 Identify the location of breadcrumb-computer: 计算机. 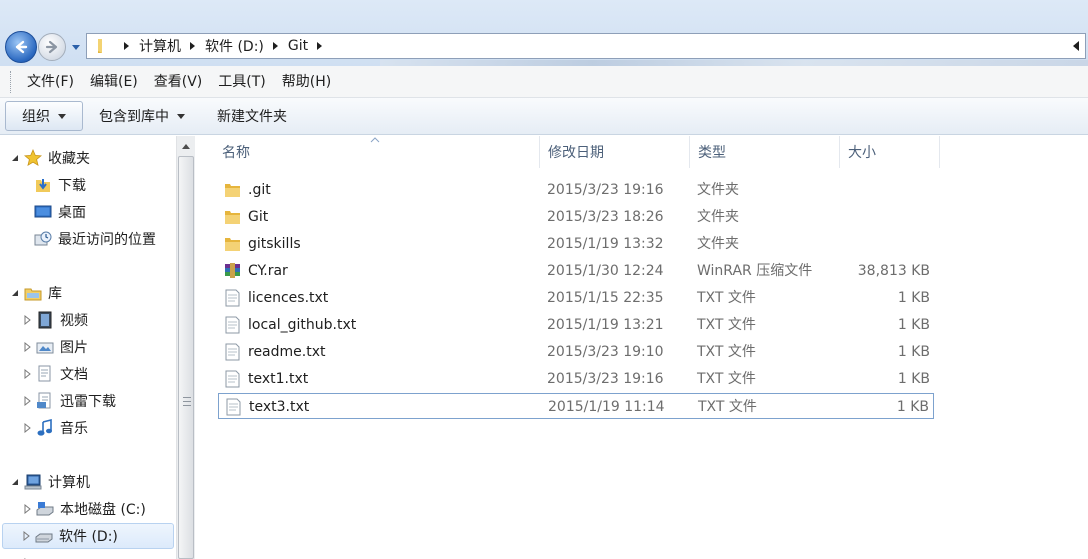
(160, 46).